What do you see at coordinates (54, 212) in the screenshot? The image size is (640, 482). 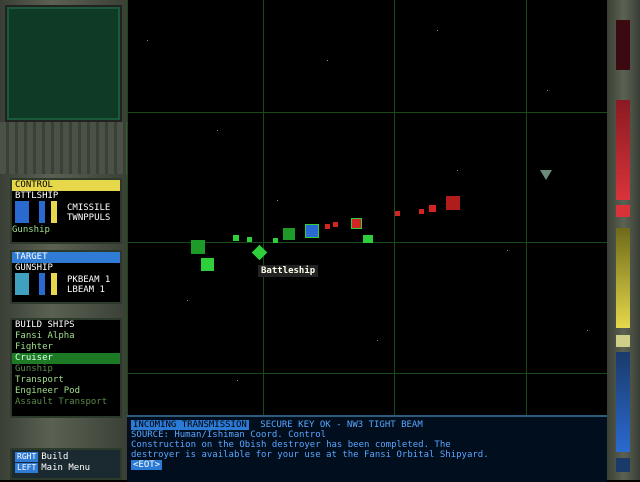 I see `energy-meter` at bounding box center [54, 212].